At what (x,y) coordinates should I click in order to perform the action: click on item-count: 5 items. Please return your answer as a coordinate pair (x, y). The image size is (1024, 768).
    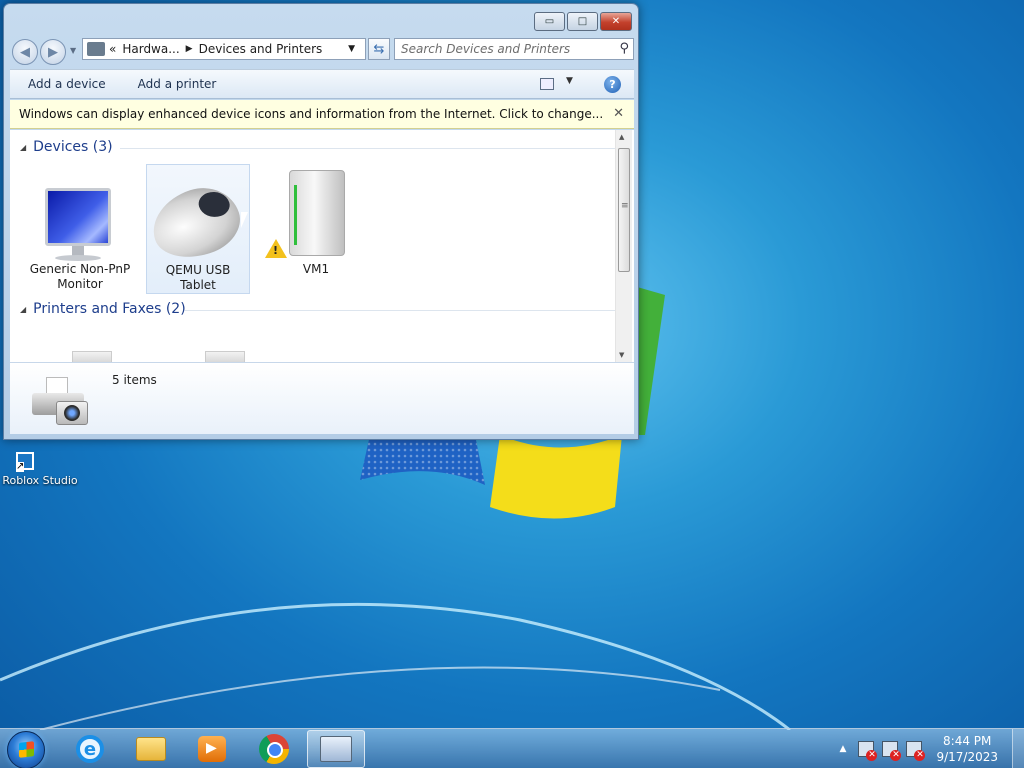
    Looking at the image, I should click on (134, 380).